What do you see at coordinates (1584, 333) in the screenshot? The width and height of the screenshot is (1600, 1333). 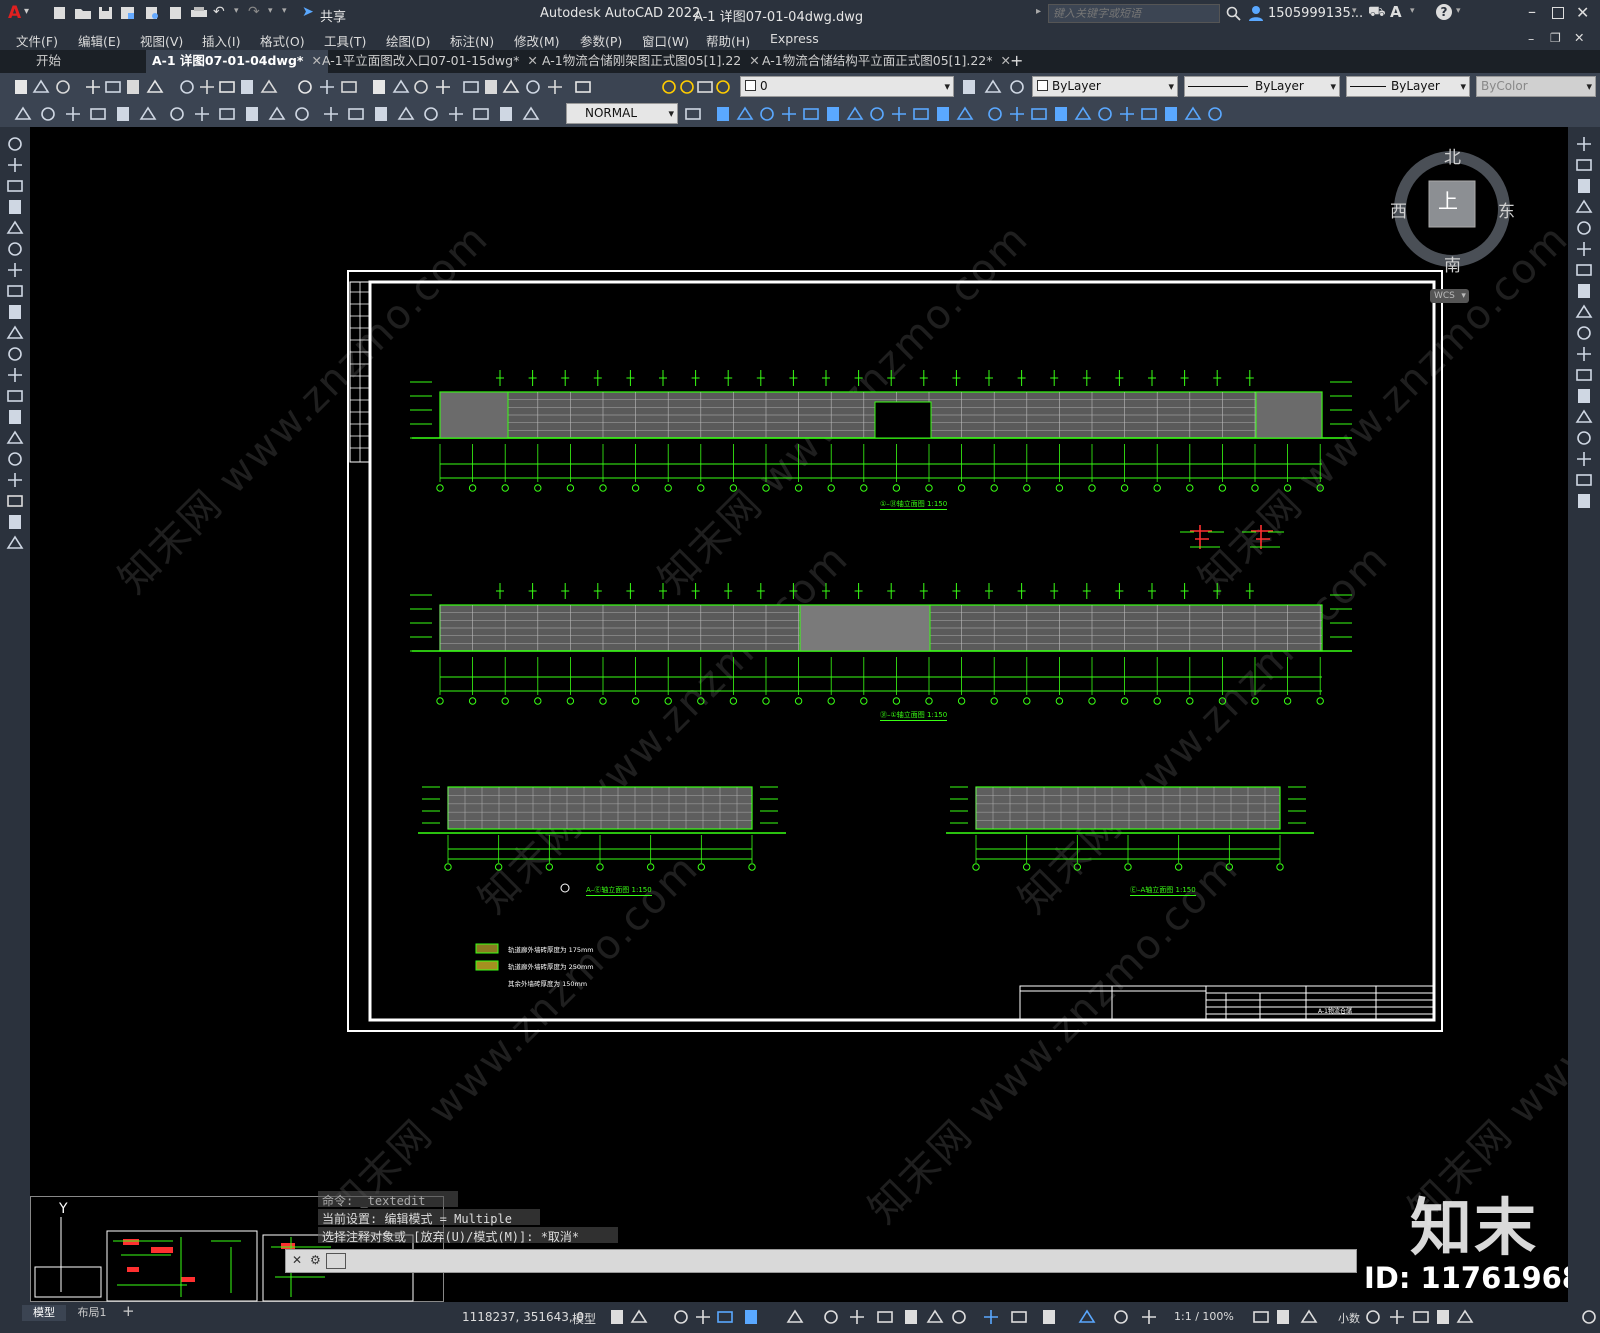 I see `trim-icon` at bounding box center [1584, 333].